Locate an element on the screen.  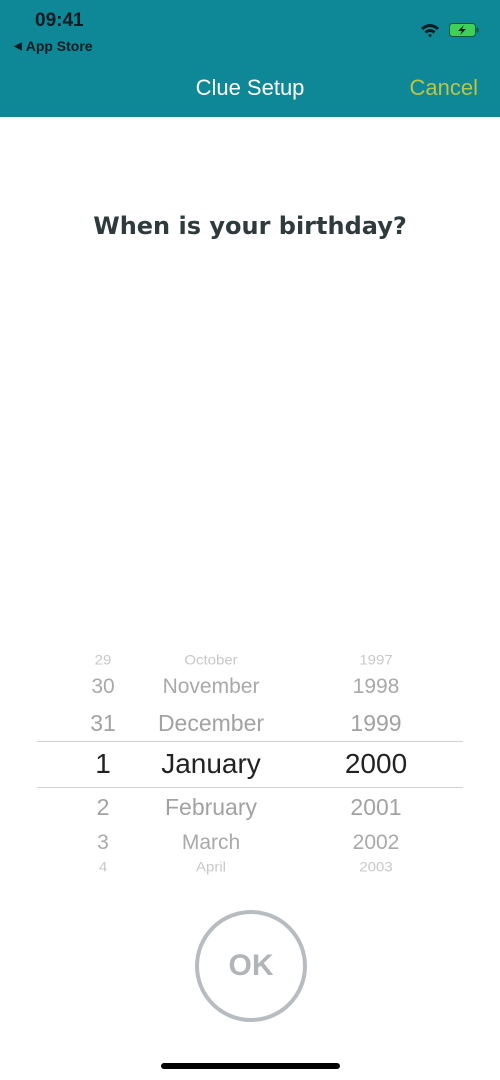
status-time: 09:41 is located at coordinates (59, 20).